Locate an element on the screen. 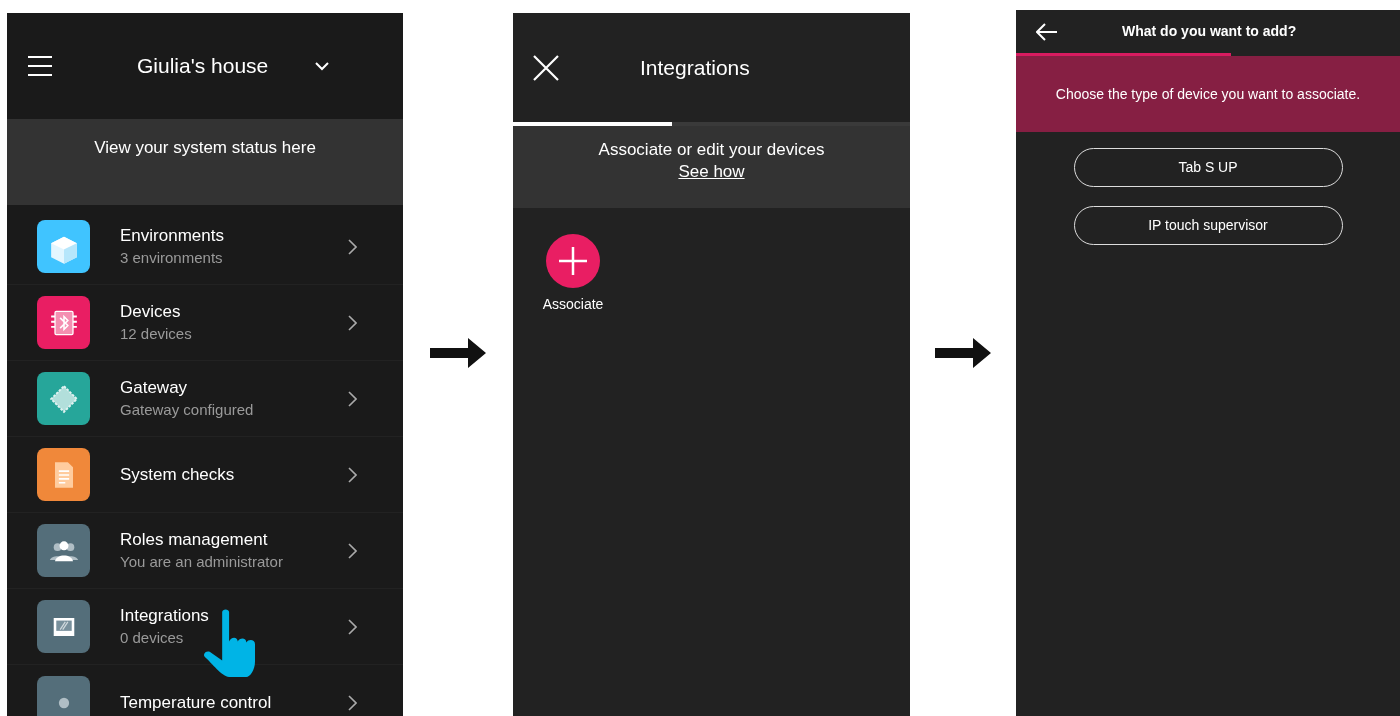 The image size is (1400, 716). item-subtitle: 0 devices is located at coordinates (152, 638).